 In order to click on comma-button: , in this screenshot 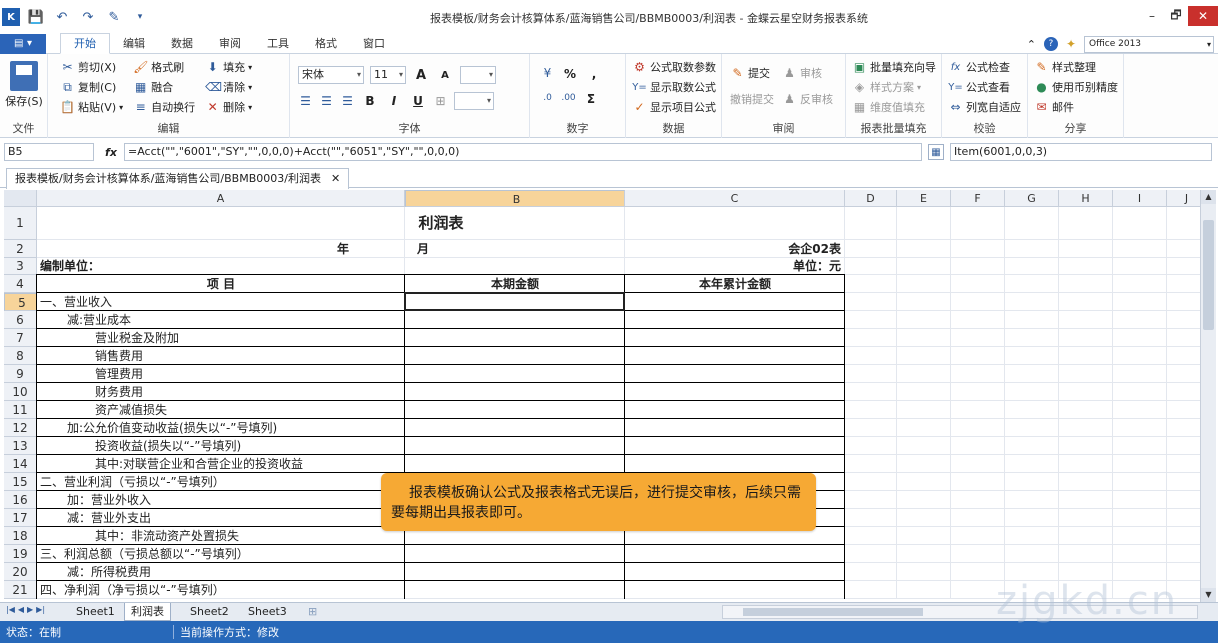, I will do `click(594, 74)`.